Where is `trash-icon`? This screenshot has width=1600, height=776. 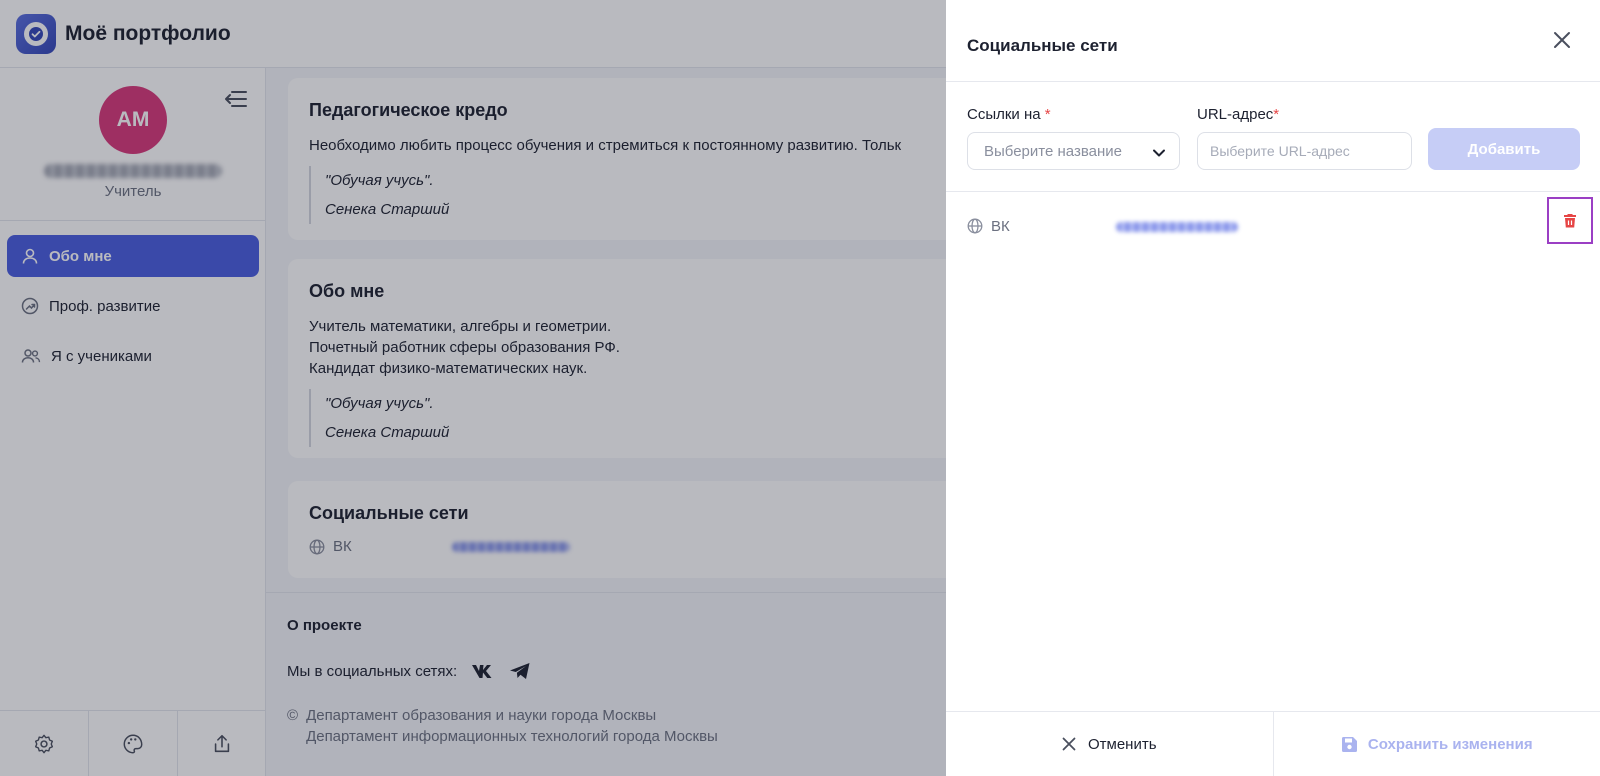 trash-icon is located at coordinates (1570, 221).